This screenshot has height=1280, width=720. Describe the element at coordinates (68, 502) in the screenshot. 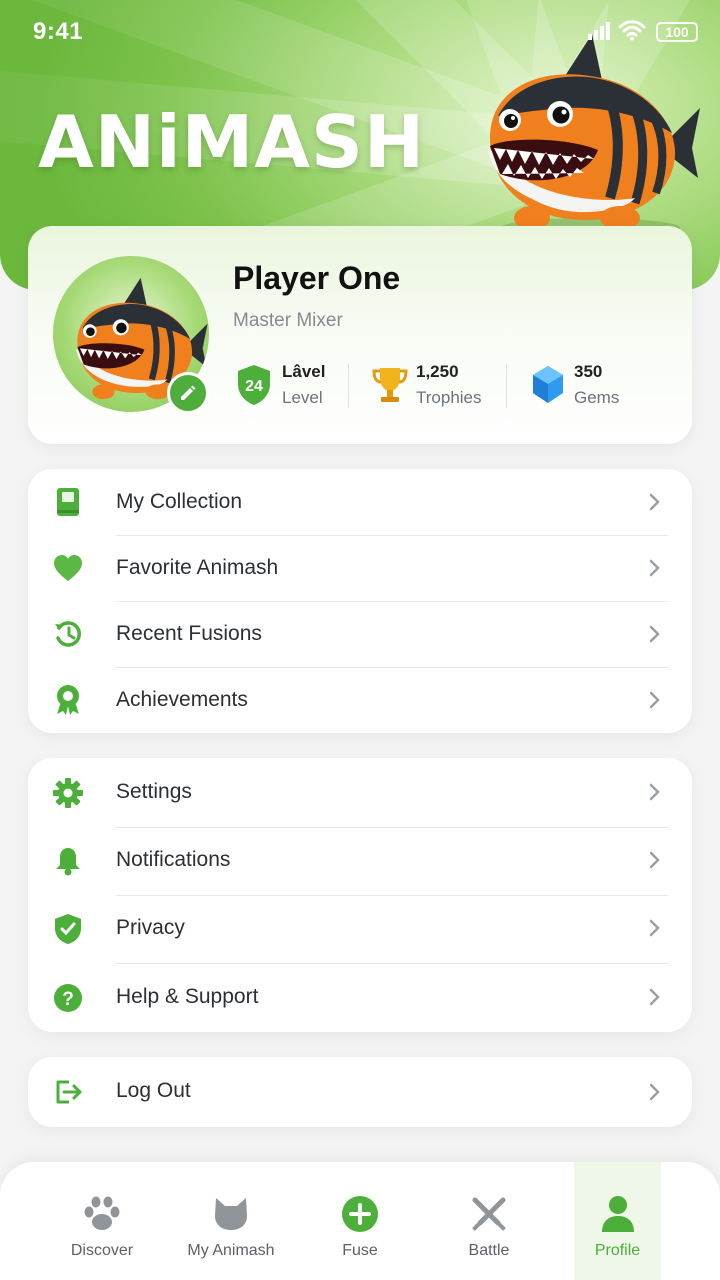

I see `book-icon` at that location.